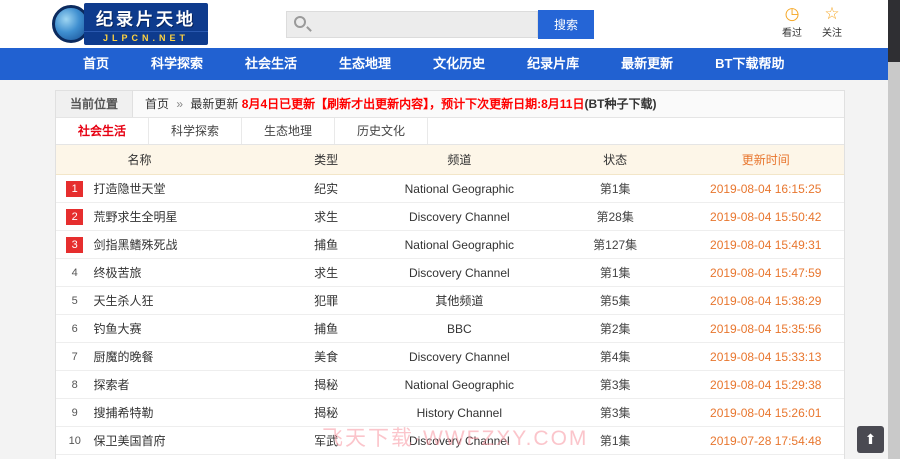 The height and width of the screenshot is (459, 900). Describe the element at coordinates (615, 456) in the screenshot. I see `cell-status: 第6集` at that location.